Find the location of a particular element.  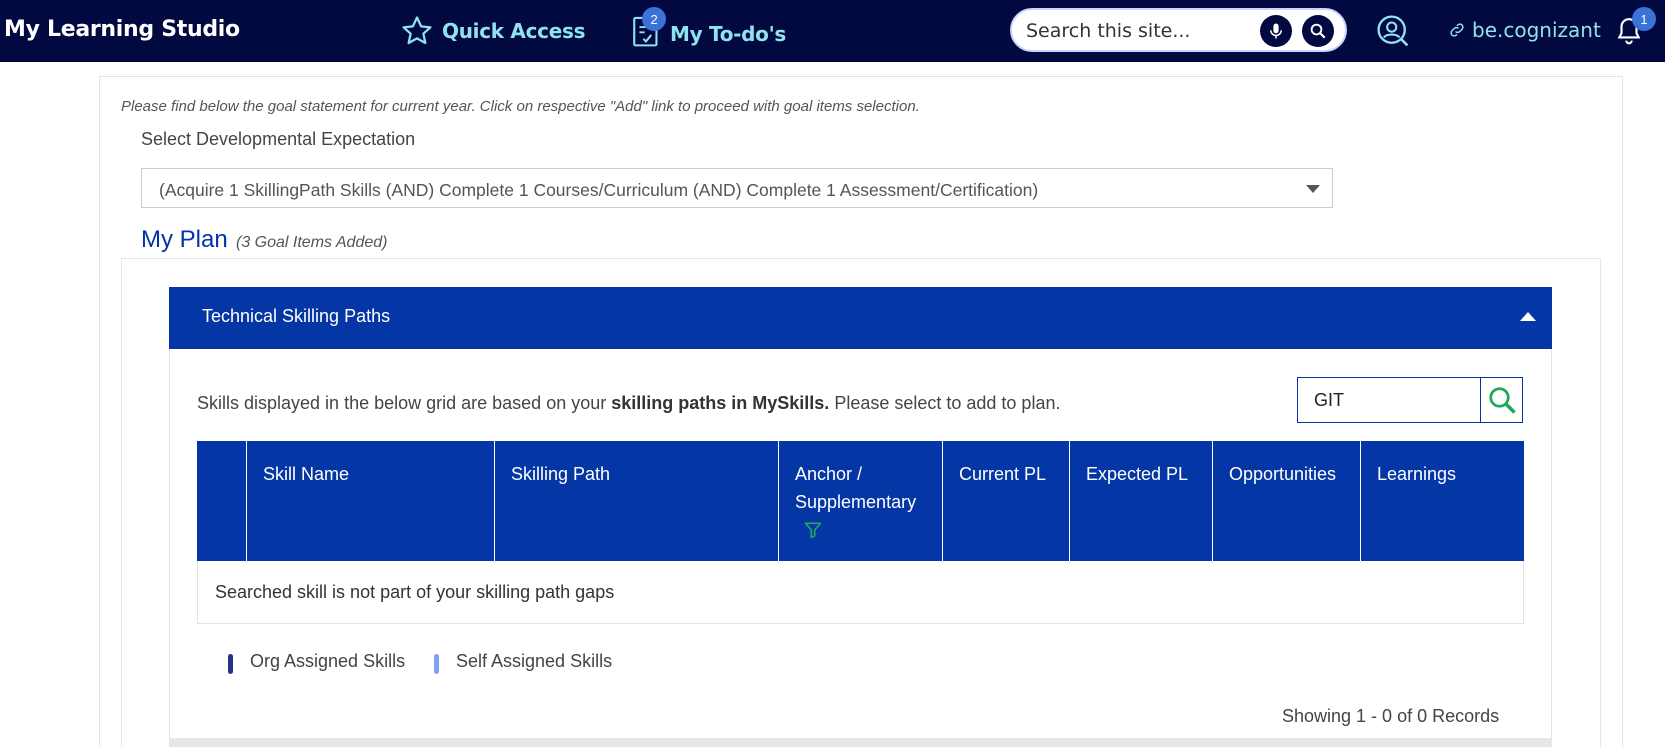

my-plan-title: My Plan is located at coordinates (184, 239).